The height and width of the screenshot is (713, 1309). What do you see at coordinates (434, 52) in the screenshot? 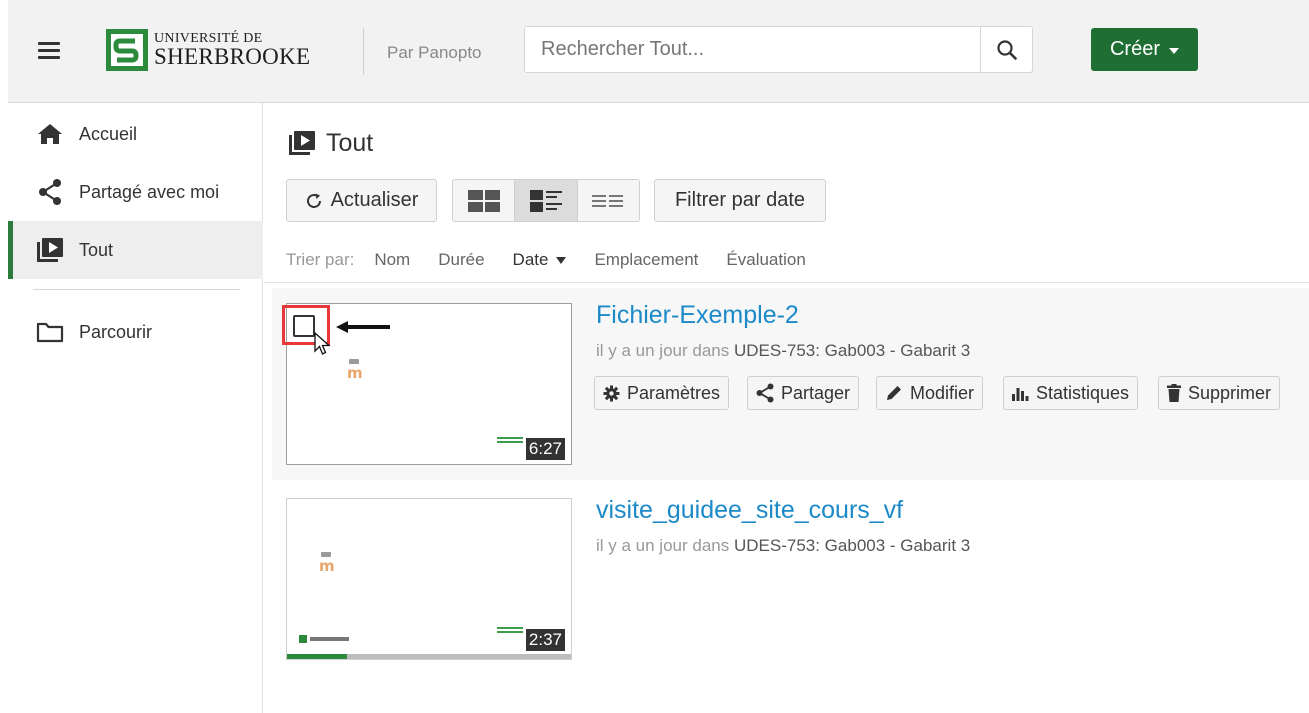
I see `by-panopto-label: Par Panopto` at bounding box center [434, 52].